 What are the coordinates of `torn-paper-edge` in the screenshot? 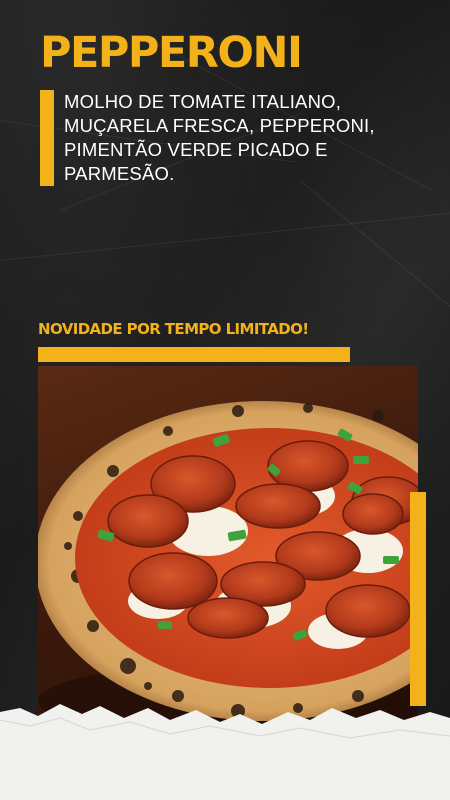 It's located at (225, 752).